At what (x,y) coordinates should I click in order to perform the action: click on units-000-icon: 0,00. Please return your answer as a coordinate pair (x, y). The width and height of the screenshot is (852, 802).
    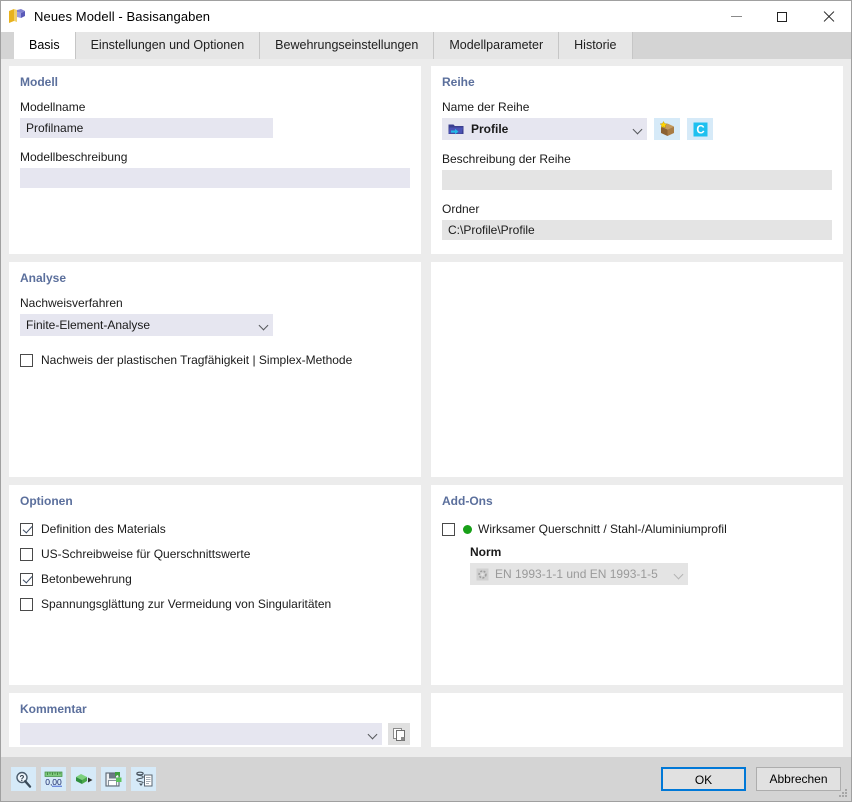
    Looking at the image, I should click on (53, 779).